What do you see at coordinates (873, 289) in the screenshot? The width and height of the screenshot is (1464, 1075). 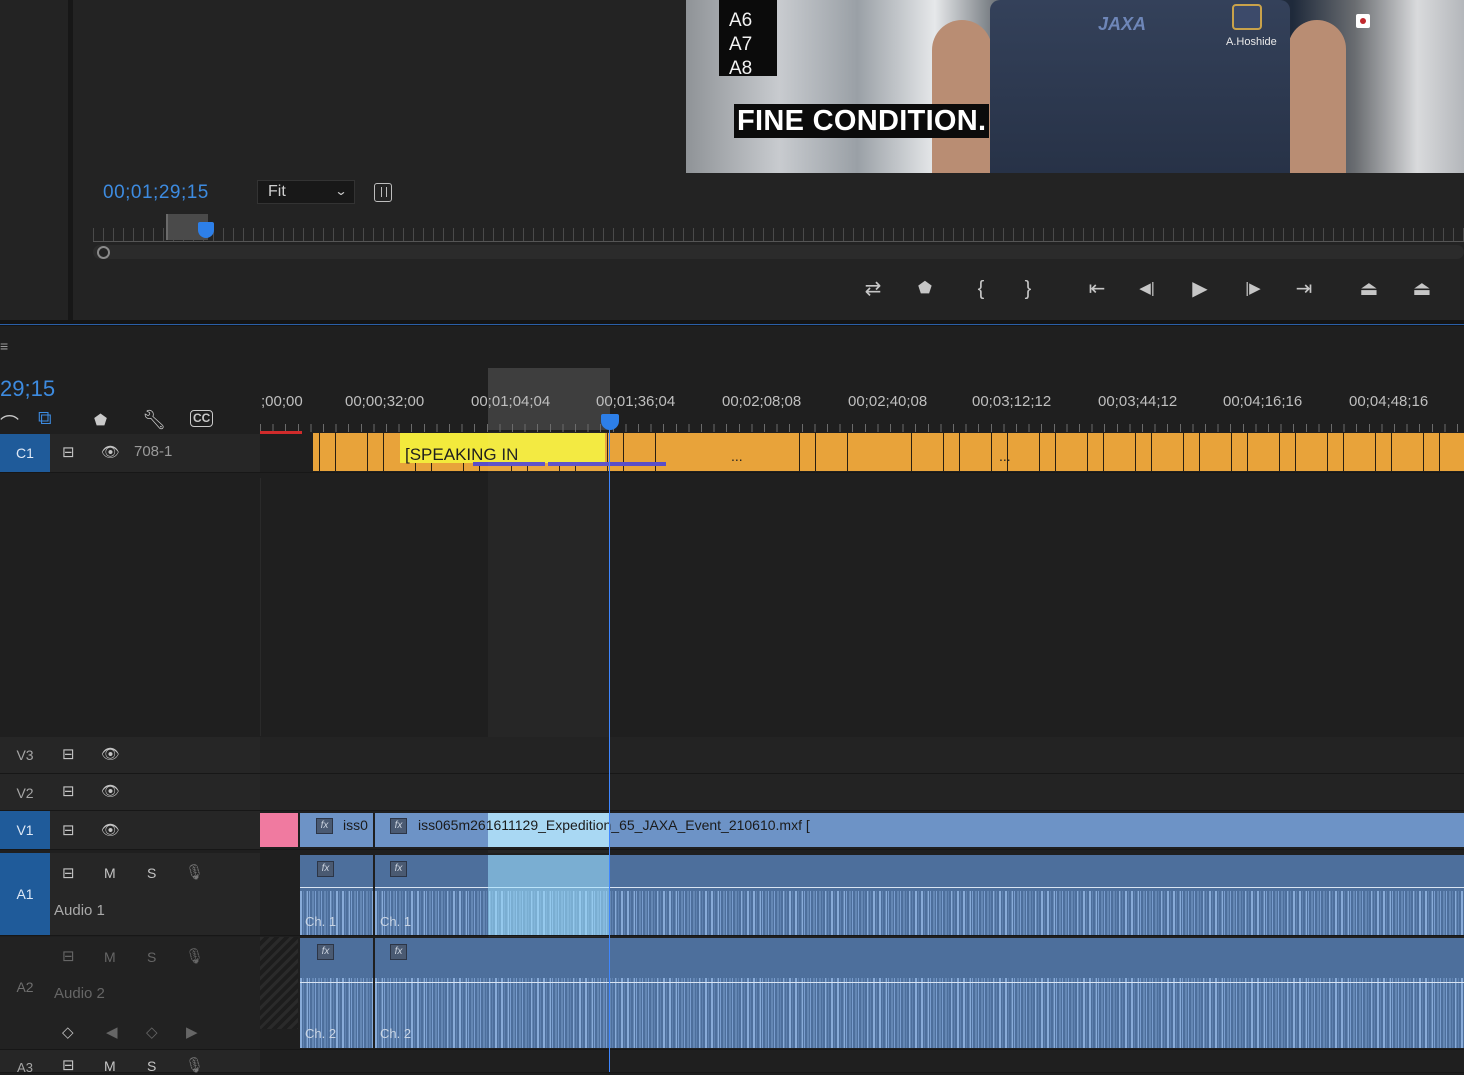 I see `insert-button: ⇄` at bounding box center [873, 289].